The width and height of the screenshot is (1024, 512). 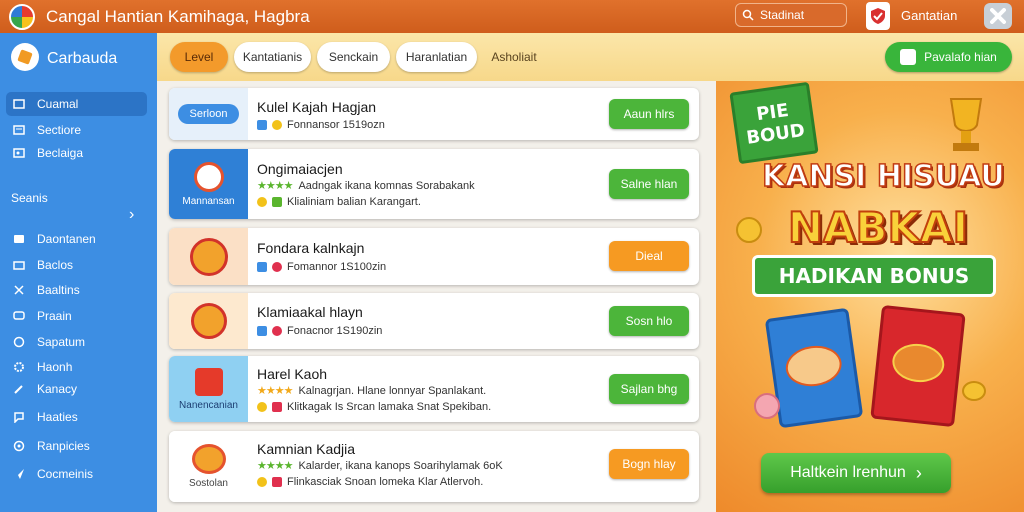 What do you see at coordinates (19, 342) in the screenshot?
I see `box-icon` at bounding box center [19, 342].